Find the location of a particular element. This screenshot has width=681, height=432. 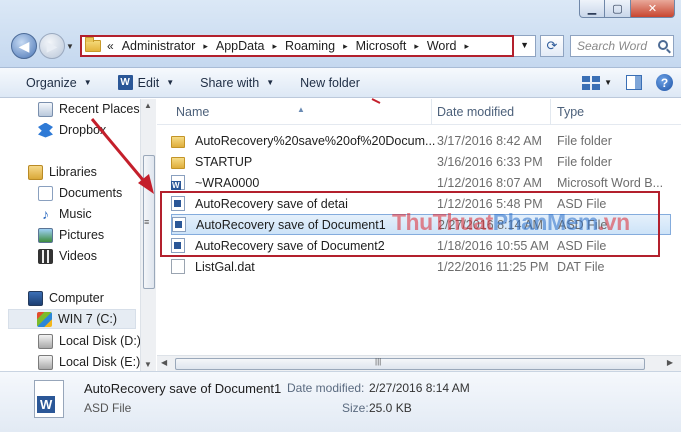

file-row: ListGal.dat 1/22/2016 11:25 PM DAT File is located at coordinates (426, 266).